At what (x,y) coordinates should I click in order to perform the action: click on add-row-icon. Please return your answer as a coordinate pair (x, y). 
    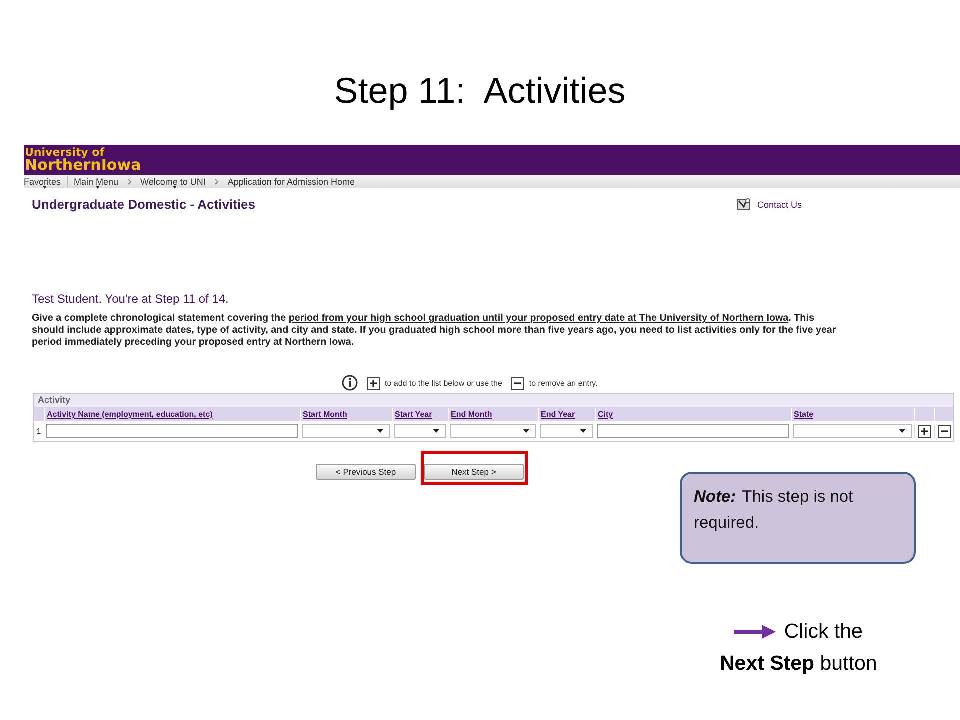
    Looking at the image, I should click on (924, 431).